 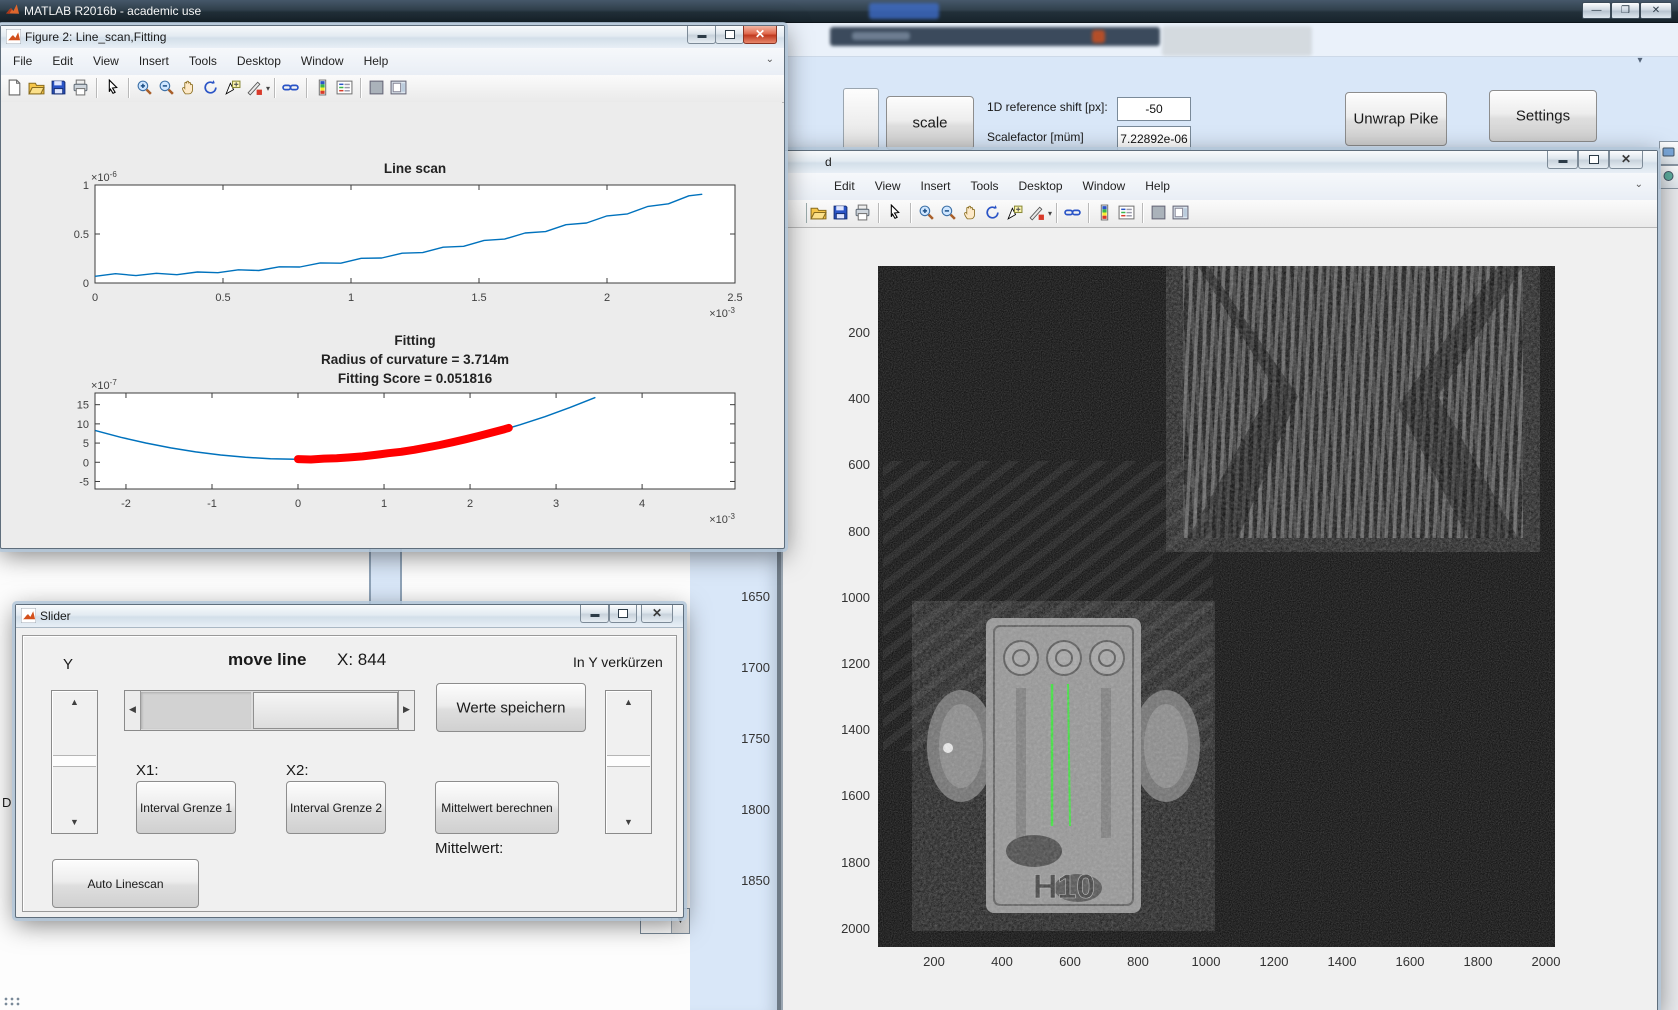 I want to click on unwrap-pike-button: Unwrap Pike, so click(x=1396, y=119).